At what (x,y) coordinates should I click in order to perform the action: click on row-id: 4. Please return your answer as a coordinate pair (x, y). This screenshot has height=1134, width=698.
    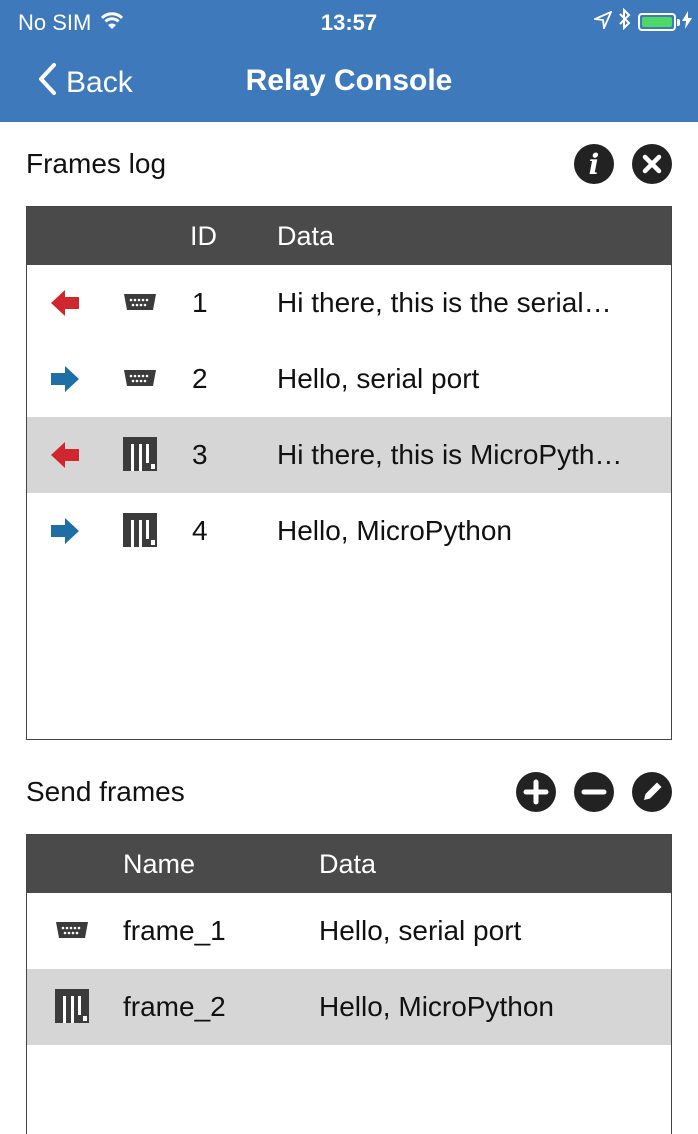
    Looking at the image, I should click on (200, 530).